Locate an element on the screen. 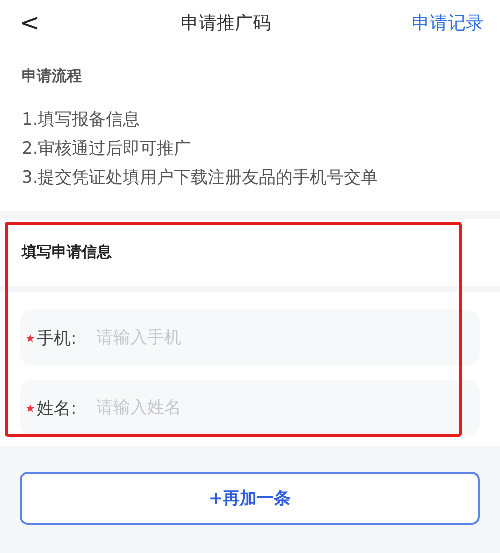 This screenshot has width=500, height=553. section-title: 申请流程 is located at coordinates (52, 76).